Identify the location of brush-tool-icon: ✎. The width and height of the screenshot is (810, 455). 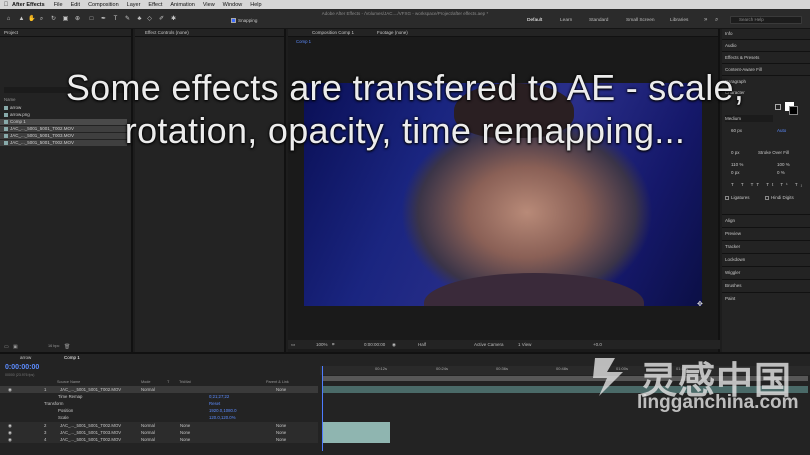
(127, 19).